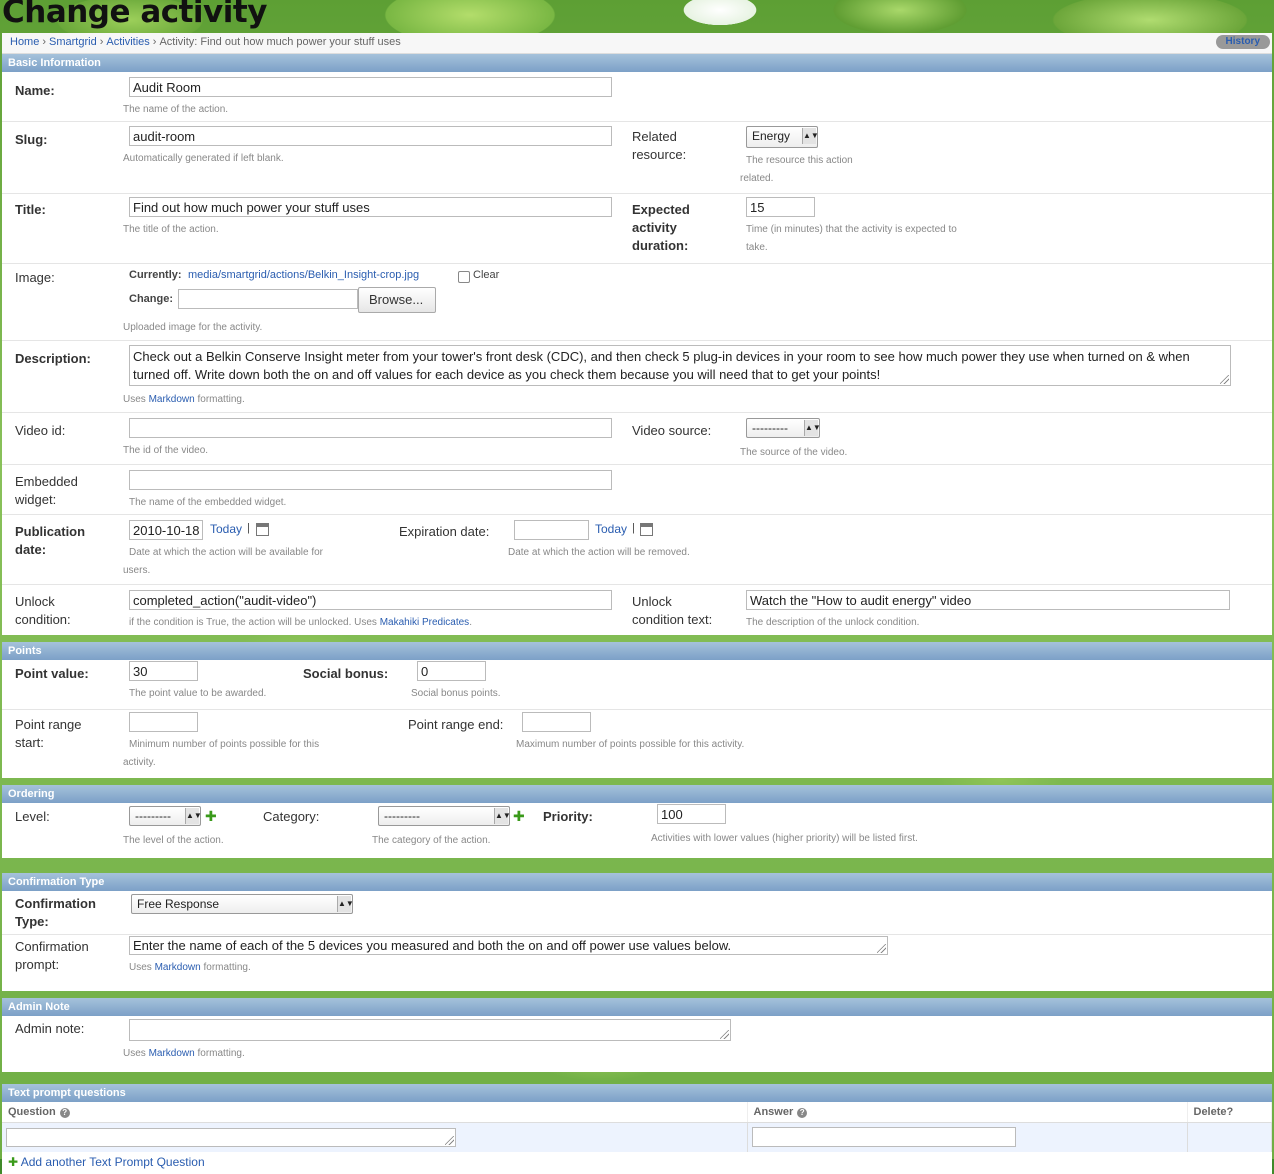 This screenshot has height=1174, width=1274. Describe the element at coordinates (782, 137) in the screenshot. I see `related-resource-select: Energy ▲▼` at that location.